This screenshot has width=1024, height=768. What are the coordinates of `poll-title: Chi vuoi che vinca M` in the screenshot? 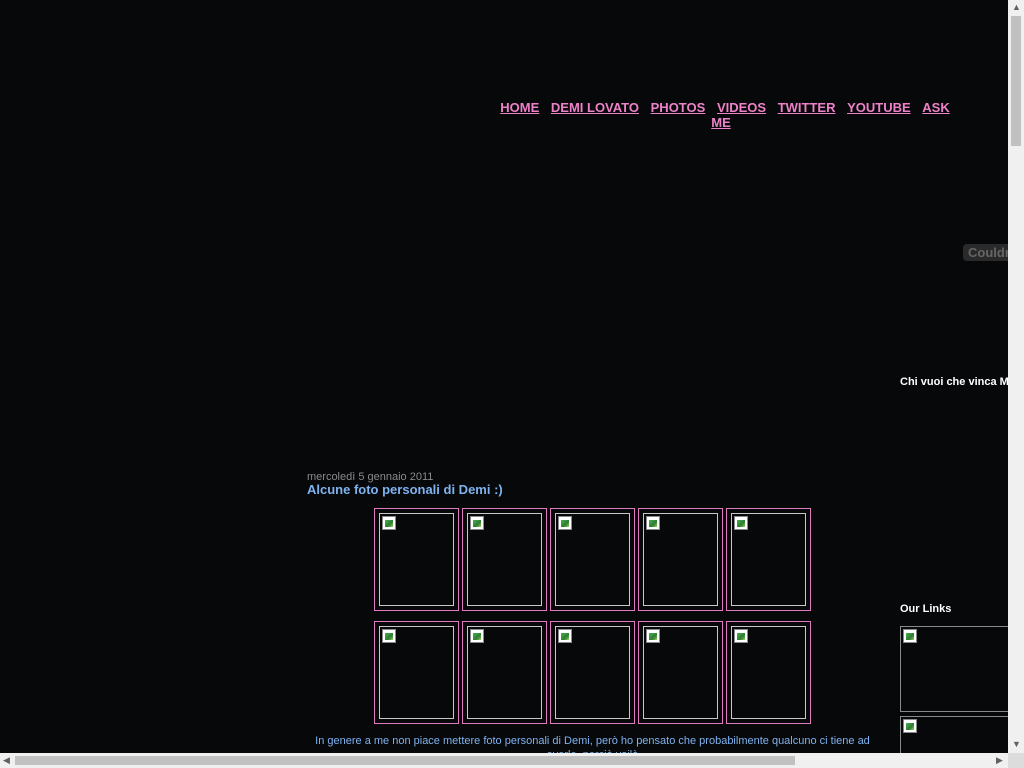 It's located at (954, 382).